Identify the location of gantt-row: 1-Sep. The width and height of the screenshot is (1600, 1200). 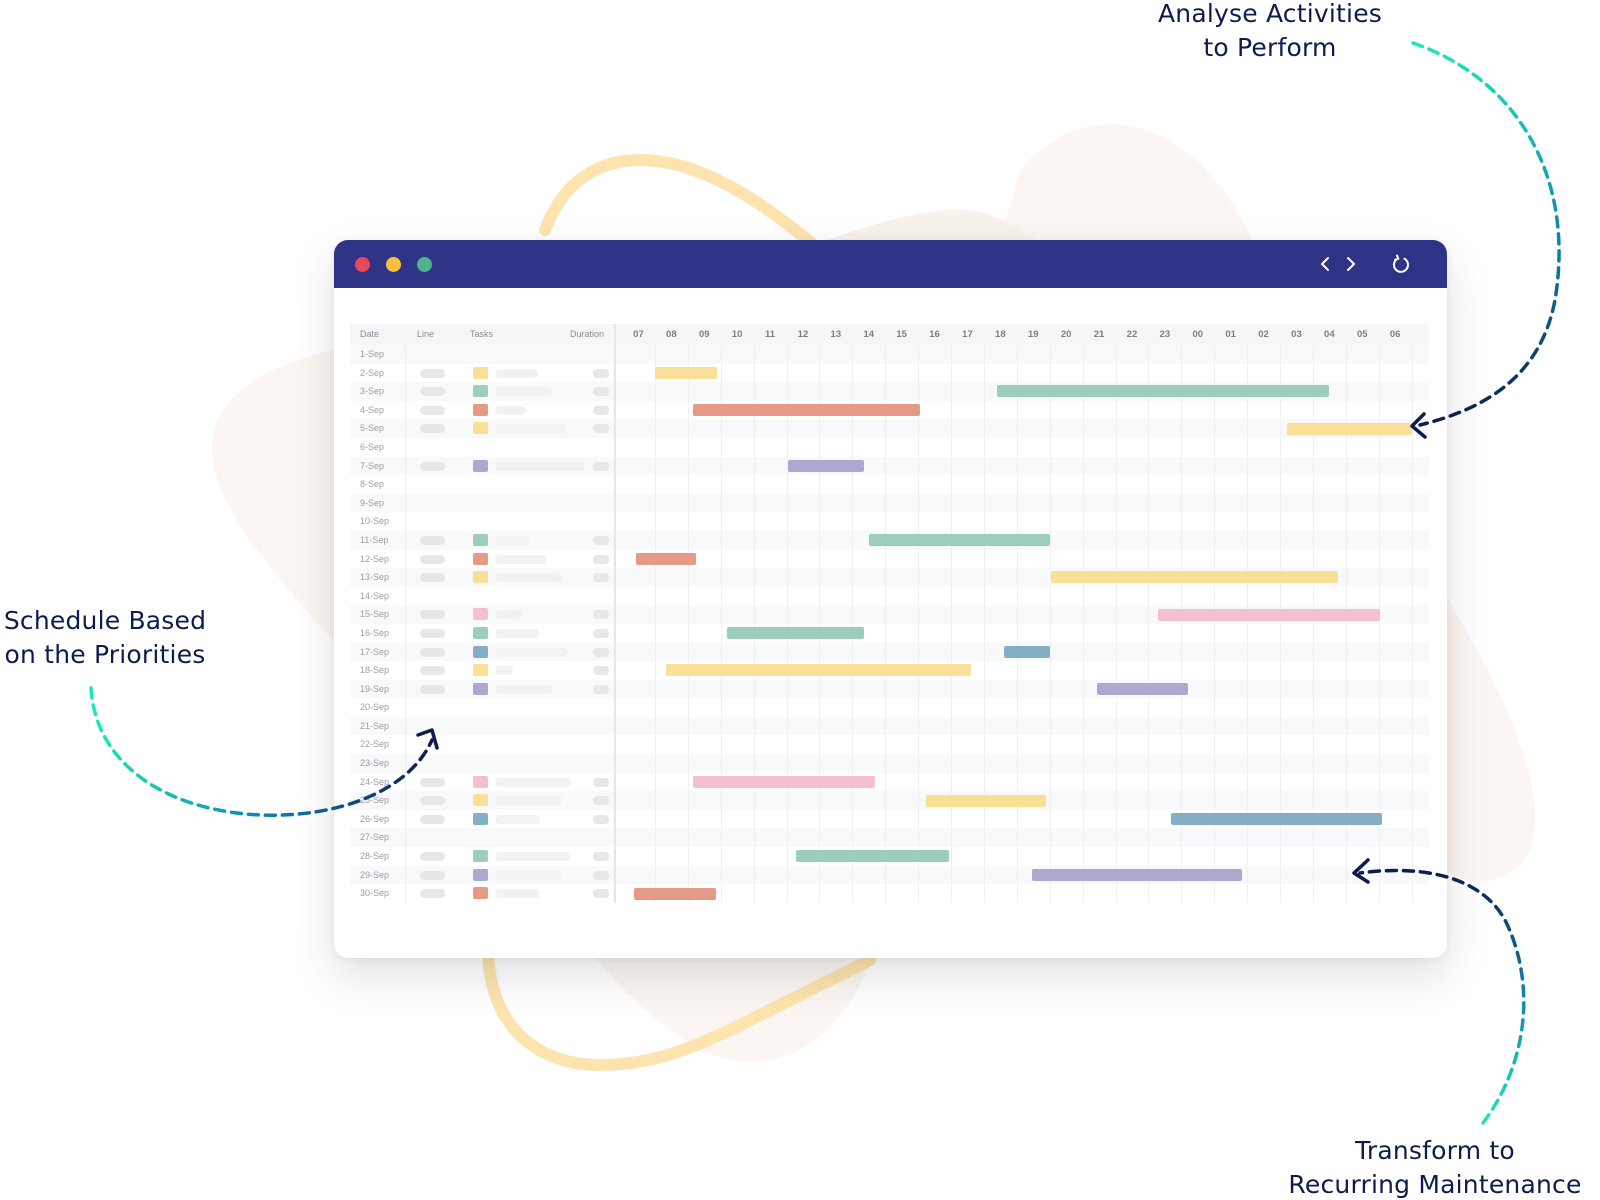
(889, 354).